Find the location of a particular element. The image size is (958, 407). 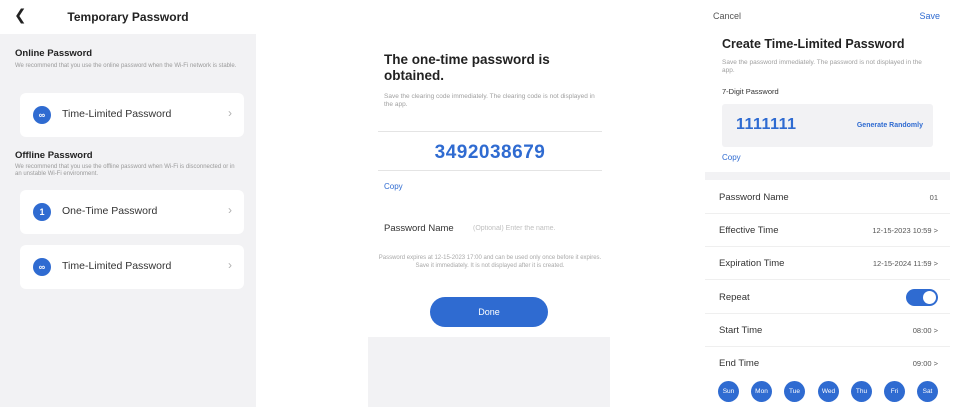

expiration-time-row: Expiration Time 12-15-2024 11:59 > is located at coordinates (827, 263).